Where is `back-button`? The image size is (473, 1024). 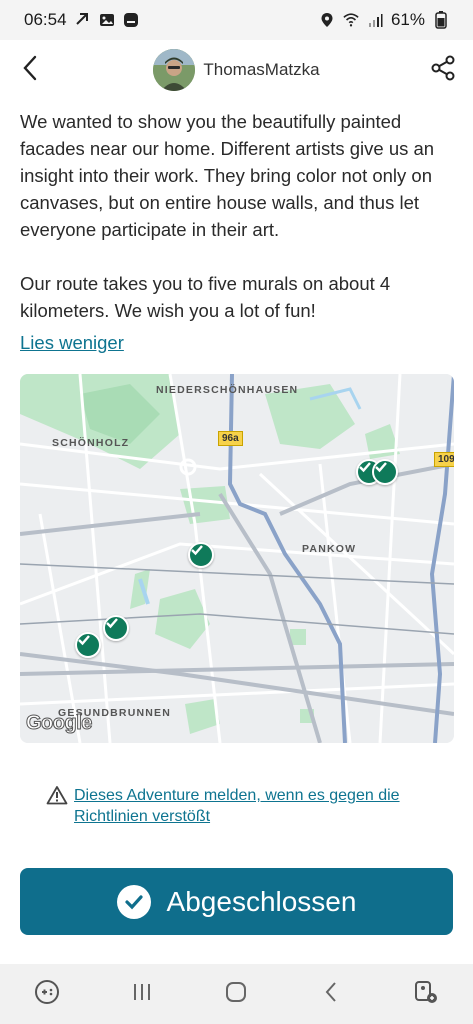 back-button is located at coordinates (30, 70).